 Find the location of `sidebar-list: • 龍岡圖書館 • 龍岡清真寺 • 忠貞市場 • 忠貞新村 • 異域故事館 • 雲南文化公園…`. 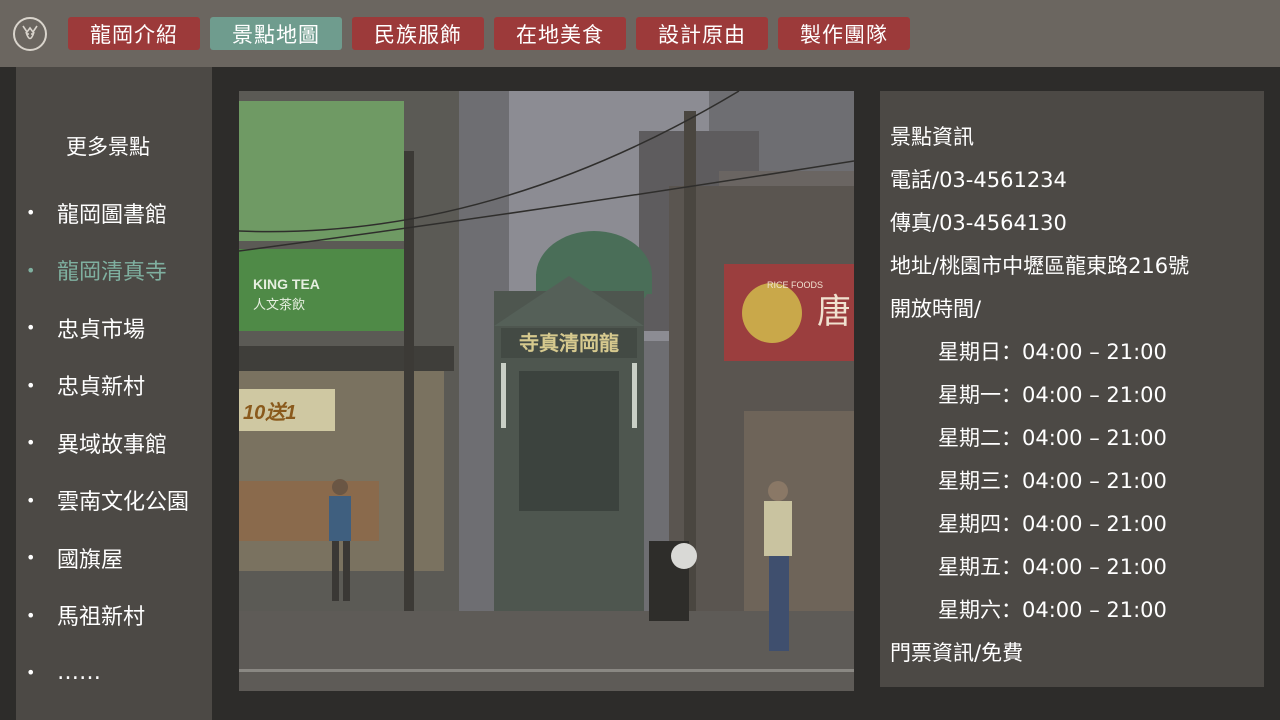

sidebar-list: • 龍岡圖書館 • 龍岡清真寺 • 忠貞市場 • 忠貞新村 • 異域故事館 • 雲南文化公園… is located at coordinates (107, 443).